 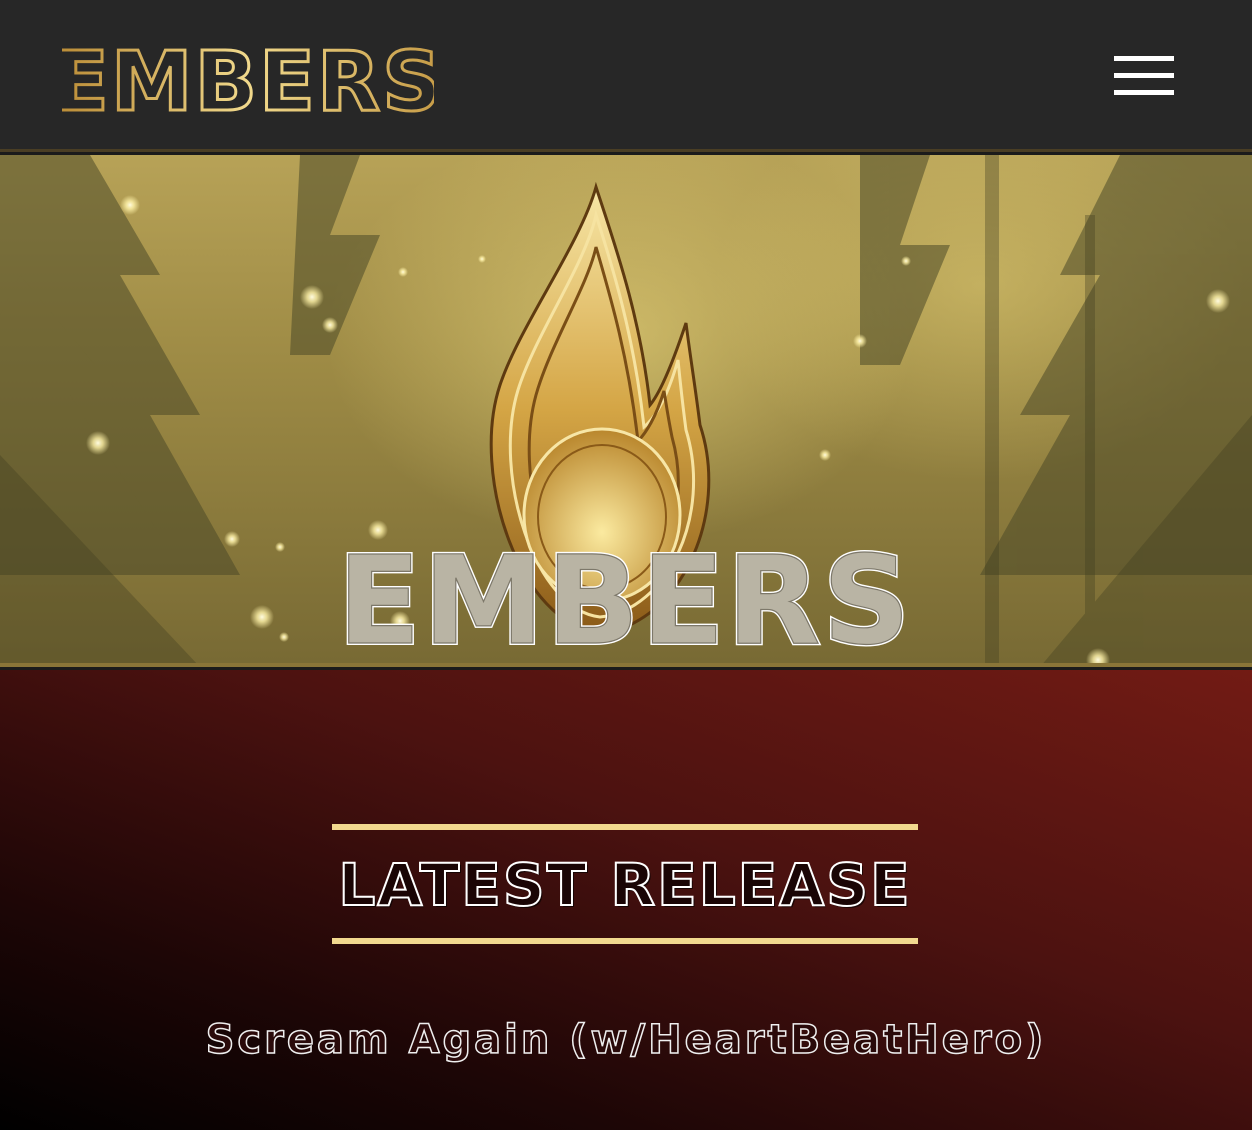 I want to click on heading-rule-top, so click(x=625, y=827).